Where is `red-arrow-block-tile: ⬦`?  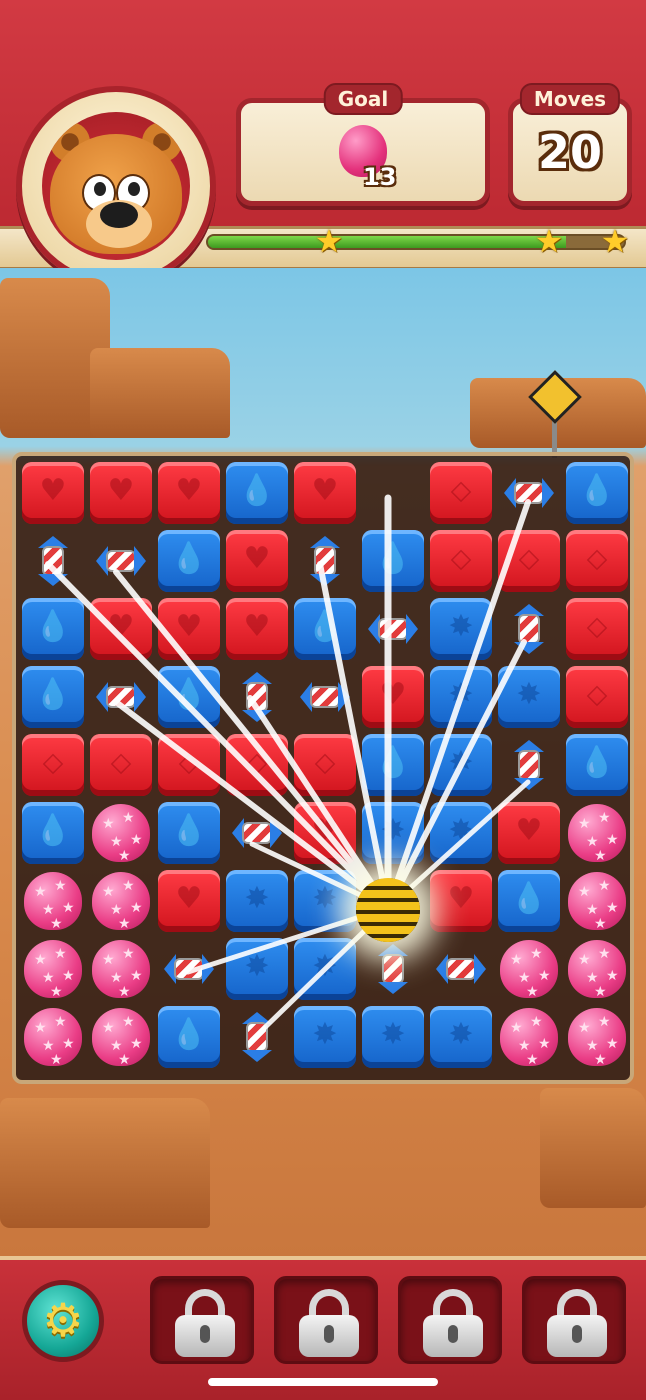
red-arrow-block-tile: ⬦ is located at coordinates (257, 765).